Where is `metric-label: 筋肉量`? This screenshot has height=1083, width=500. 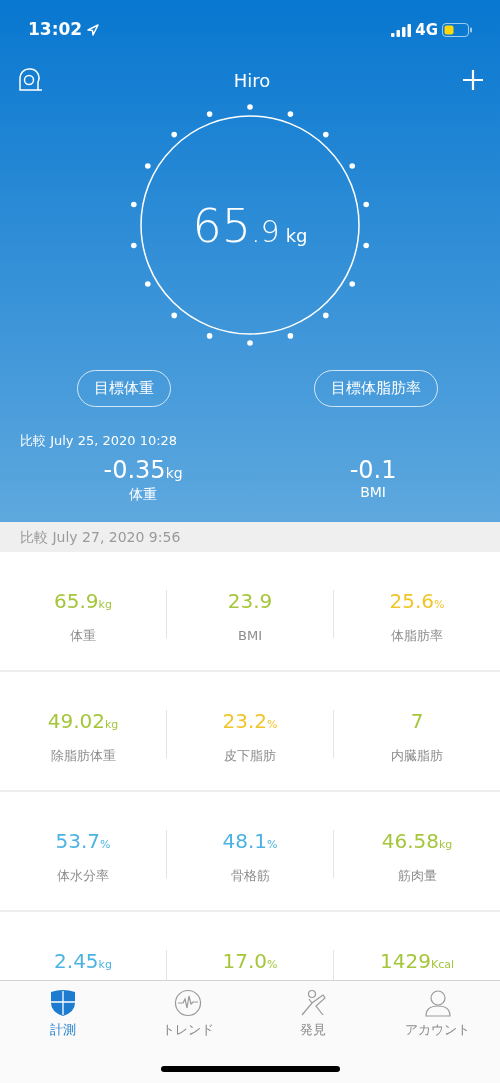 metric-label: 筋肉量 is located at coordinates (417, 876).